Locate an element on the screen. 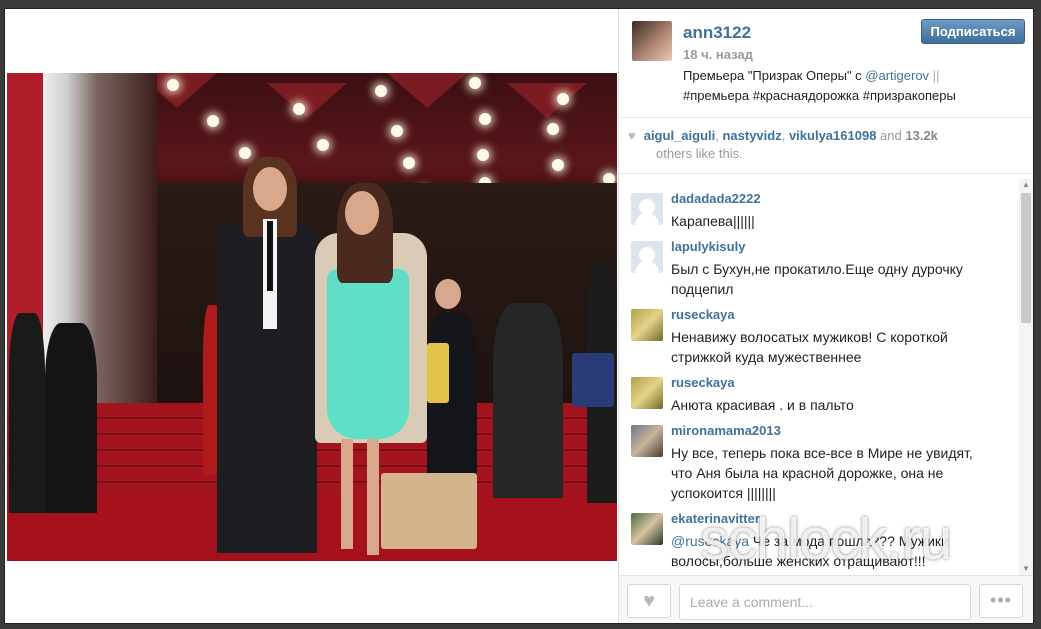 The width and height of the screenshot is (1041, 629). author-avatar is located at coordinates (652, 41).